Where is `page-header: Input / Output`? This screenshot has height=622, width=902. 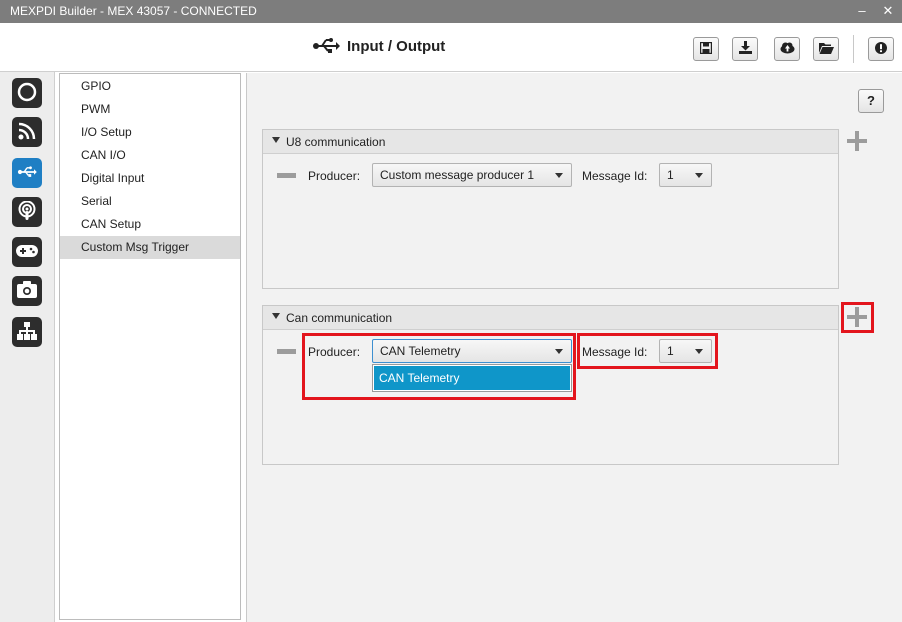
page-header: Input / Output is located at coordinates (451, 47).